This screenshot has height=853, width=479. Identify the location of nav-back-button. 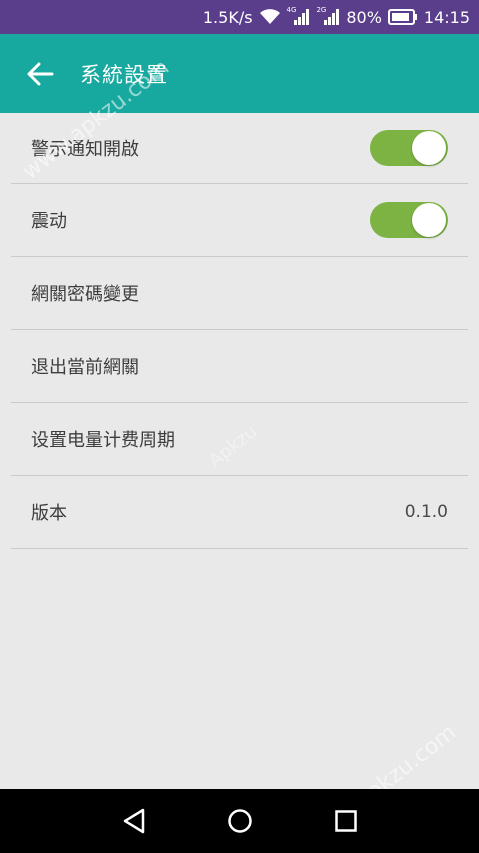
(134, 821).